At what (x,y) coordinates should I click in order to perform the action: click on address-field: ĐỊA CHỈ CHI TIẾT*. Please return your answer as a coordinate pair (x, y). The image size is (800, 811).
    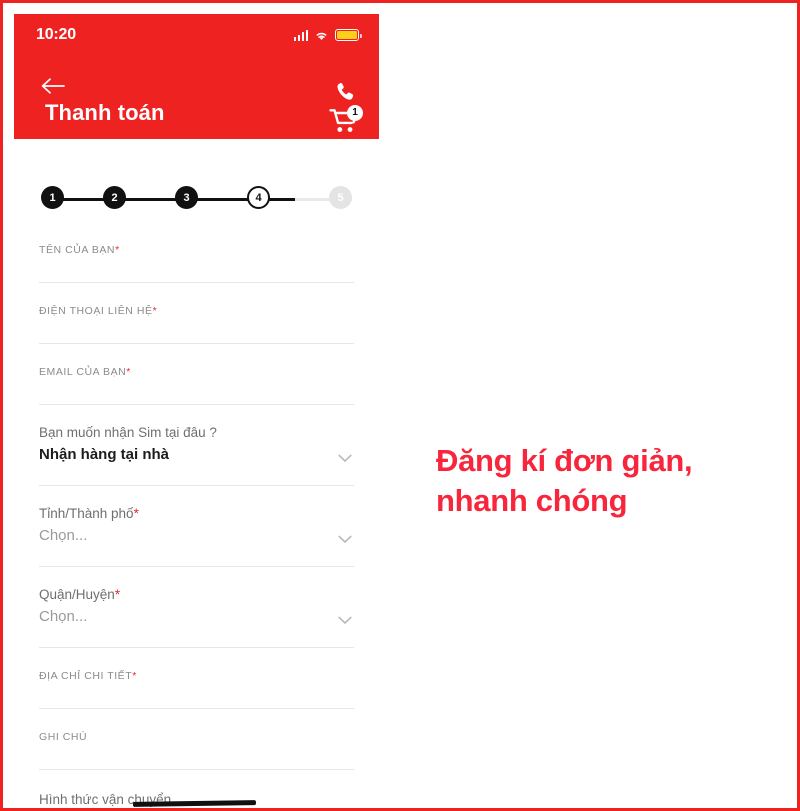
    Looking at the image, I should click on (196, 678).